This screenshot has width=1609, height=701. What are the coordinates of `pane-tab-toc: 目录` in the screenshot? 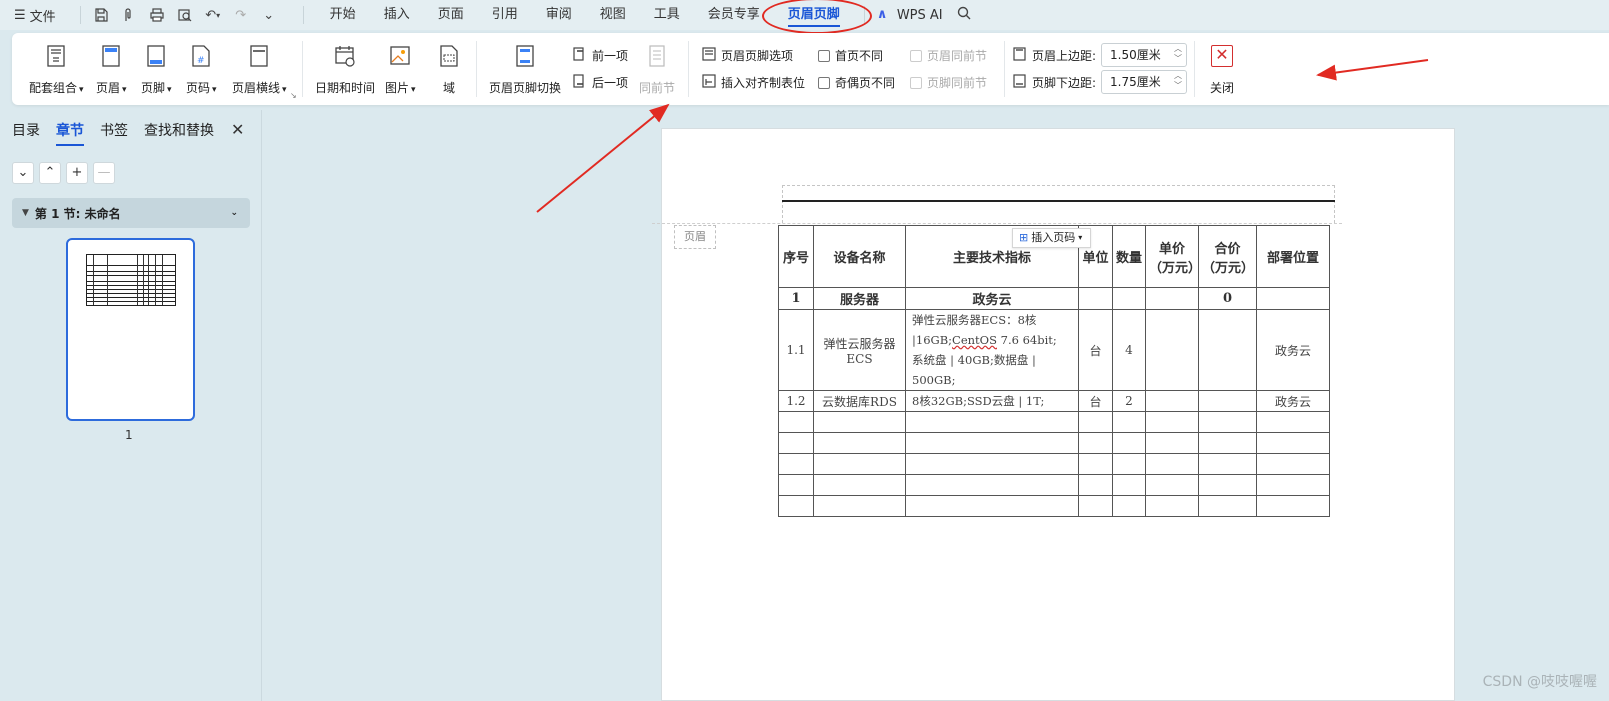 It's located at (26, 130).